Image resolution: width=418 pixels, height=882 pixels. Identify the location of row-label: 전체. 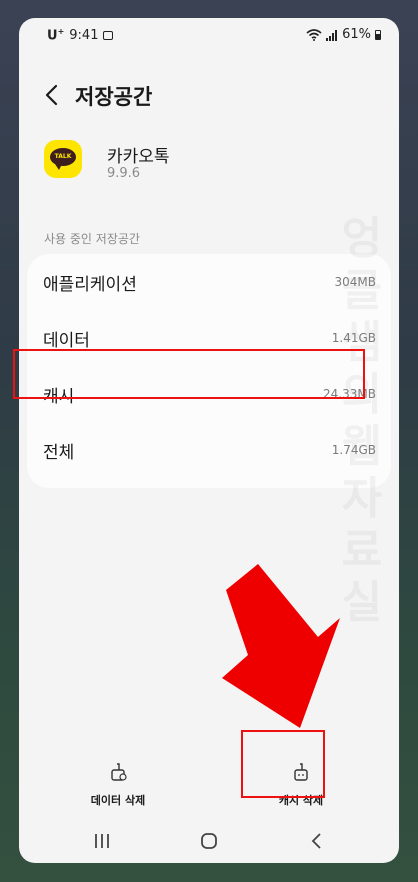
(59, 453).